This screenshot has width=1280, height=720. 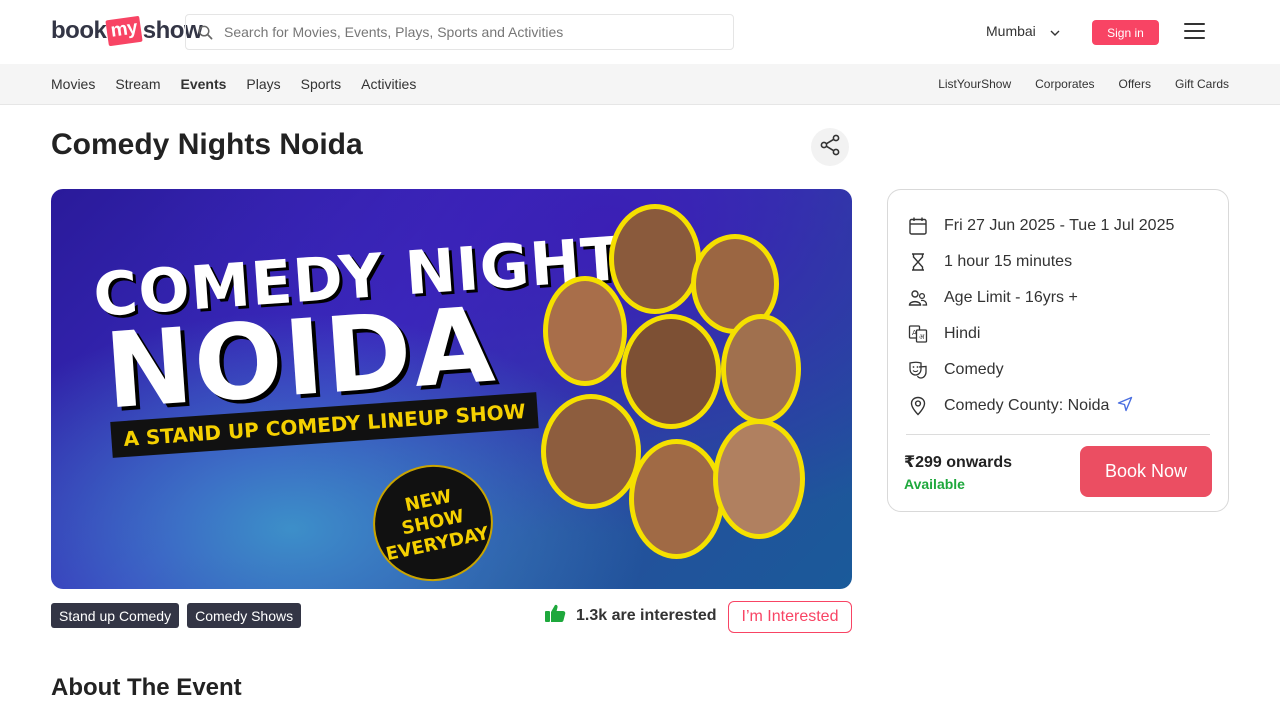 What do you see at coordinates (79, 30) in the screenshot?
I see `logo-text-book: book` at bounding box center [79, 30].